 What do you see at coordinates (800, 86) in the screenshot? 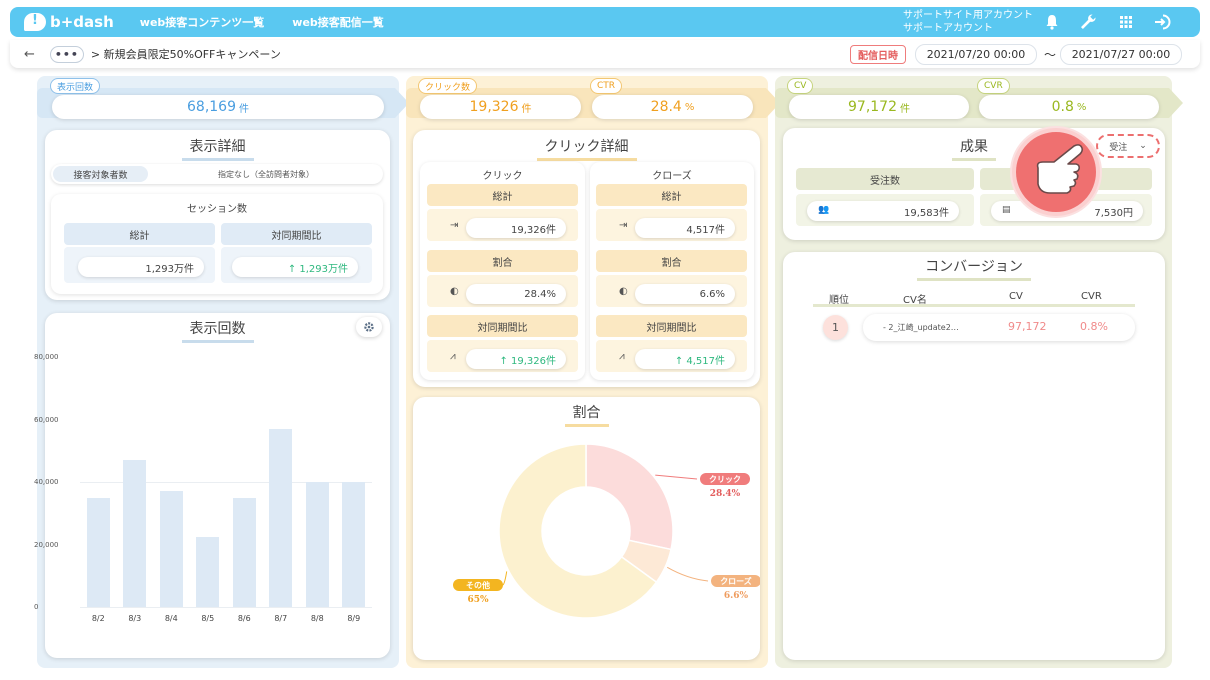
I see `cv-tag: CV` at bounding box center [800, 86].